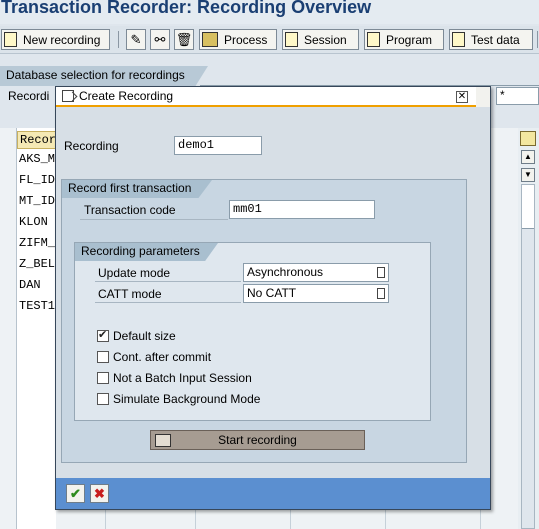 Image resolution: width=539 pixels, height=529 pixels. I want to click on dialog-title: Create Recording, so click(126, 96).